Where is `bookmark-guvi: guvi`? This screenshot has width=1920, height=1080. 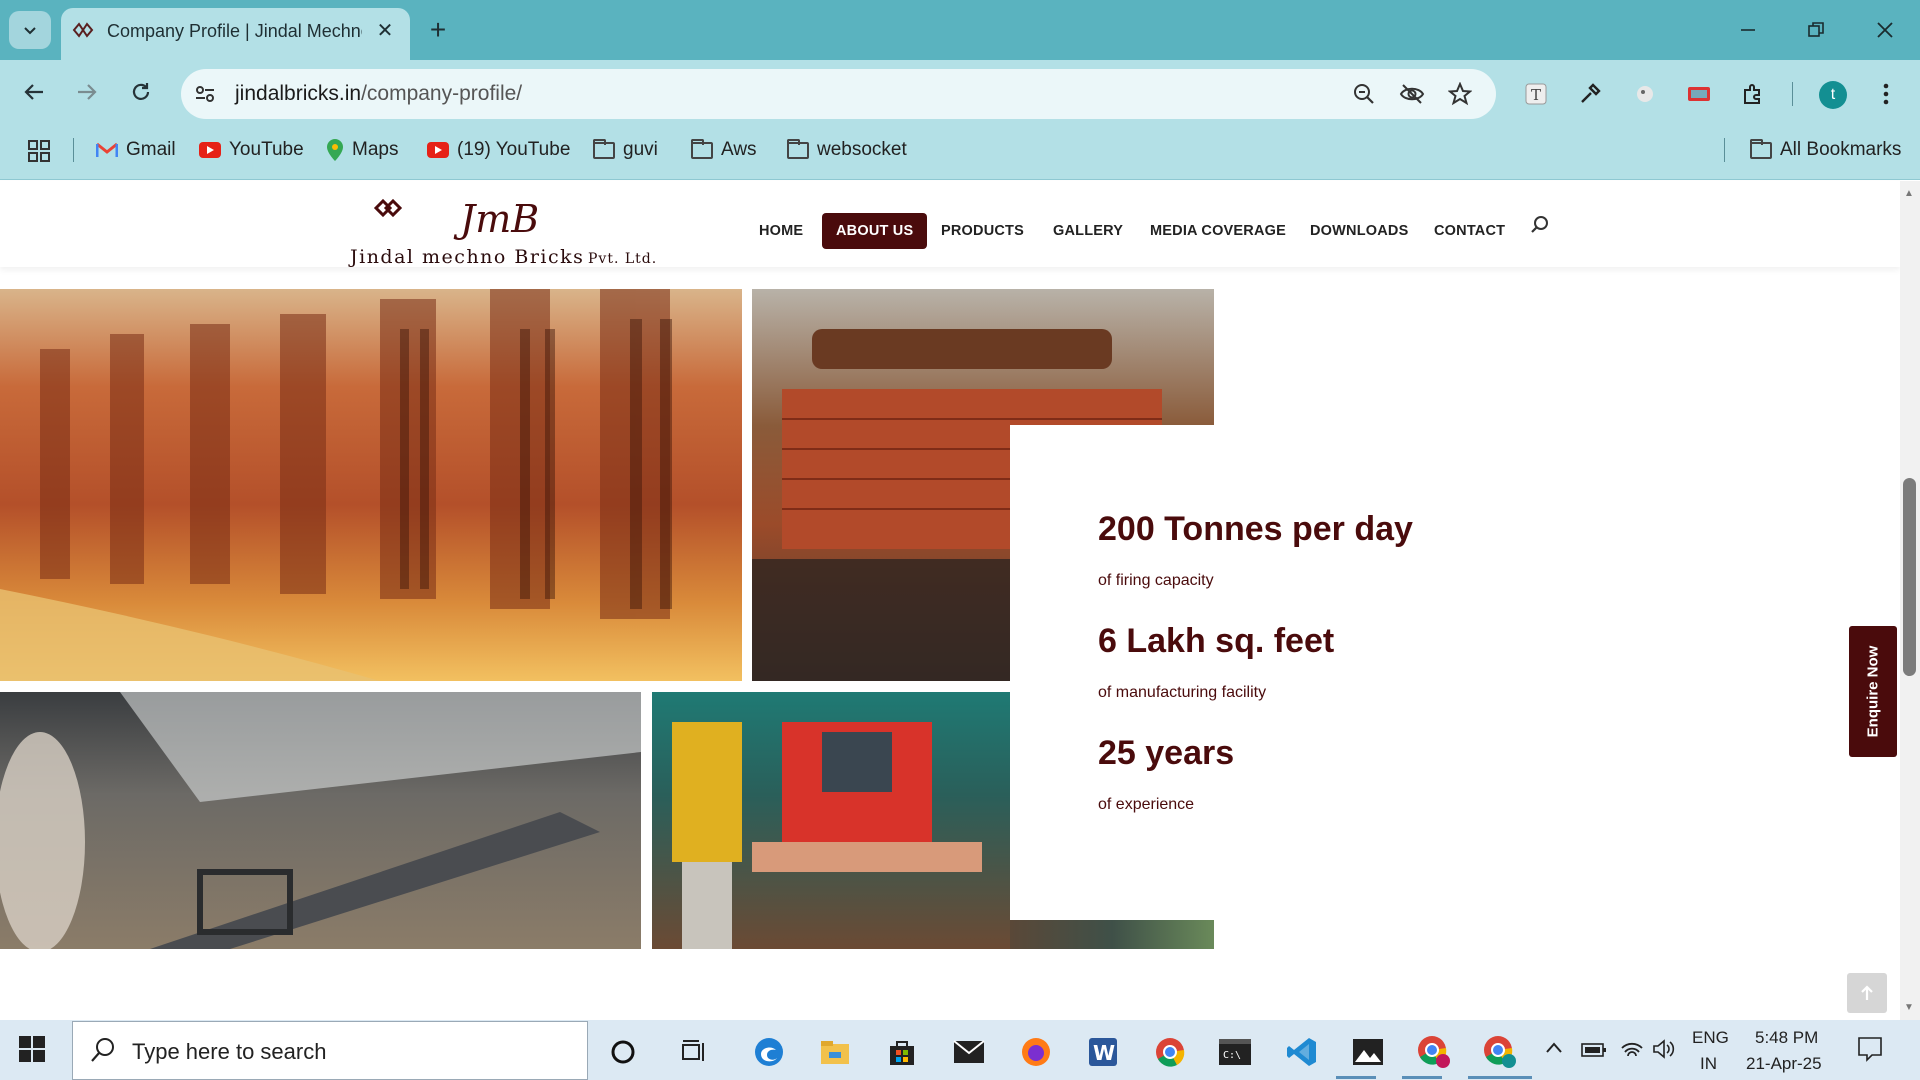
bookmark-guvi: guvi is located at coordinates (625, 150).